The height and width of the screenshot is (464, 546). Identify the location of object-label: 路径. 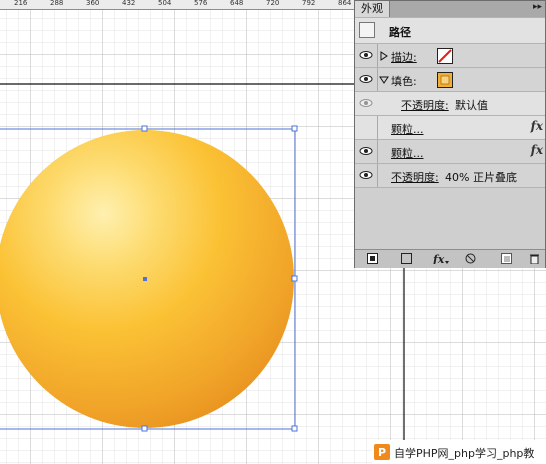
(400, 32).